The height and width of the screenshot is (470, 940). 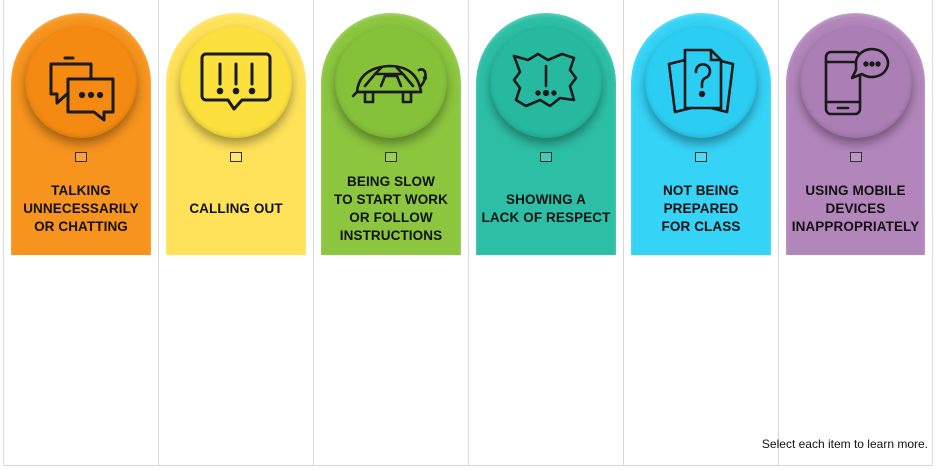 I want to click on instruction-text: Select each item to learn more., so click(x=844, y=444).